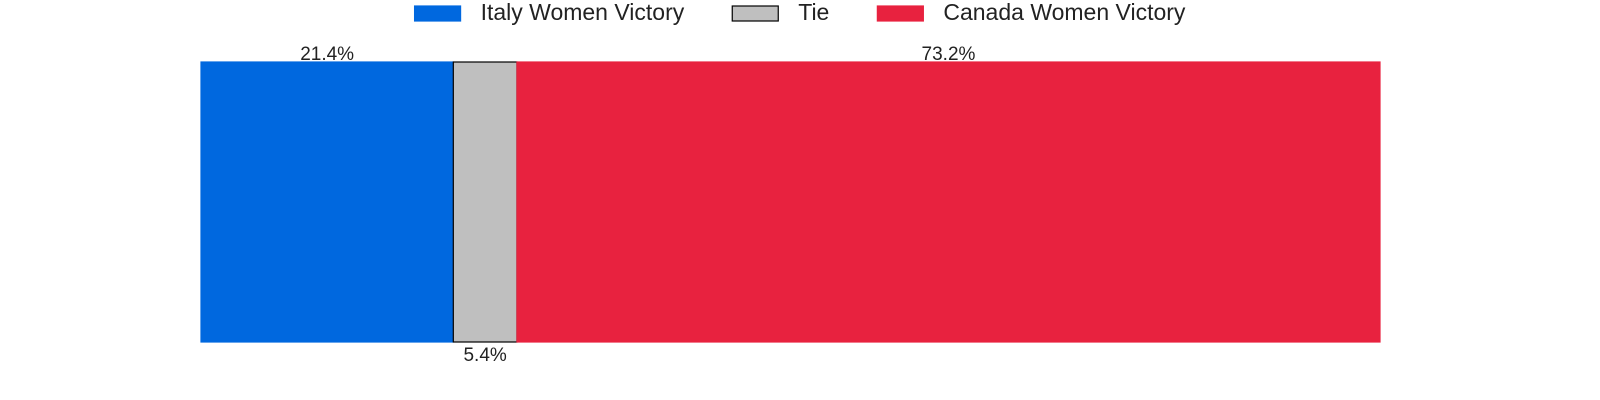 This screenshot has height=400, width=1600. Describe the element at coordinates (780, 12) in the screenshot. I see `legend-item-tie: Tie` at that location.